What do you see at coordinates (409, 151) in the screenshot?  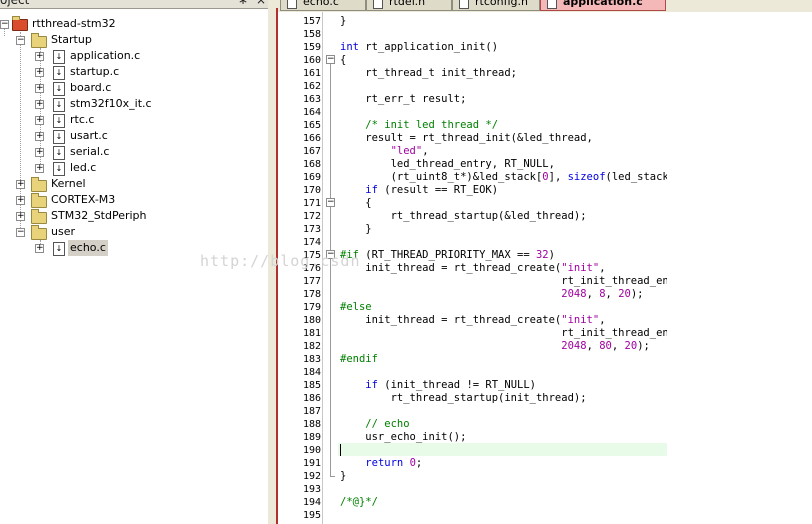 I see `code-line: "led",` at bounding box center [409, 151].